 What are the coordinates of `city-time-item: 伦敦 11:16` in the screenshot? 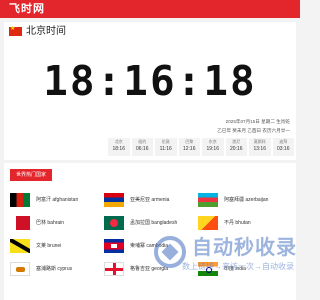 It's located at (166, 147).